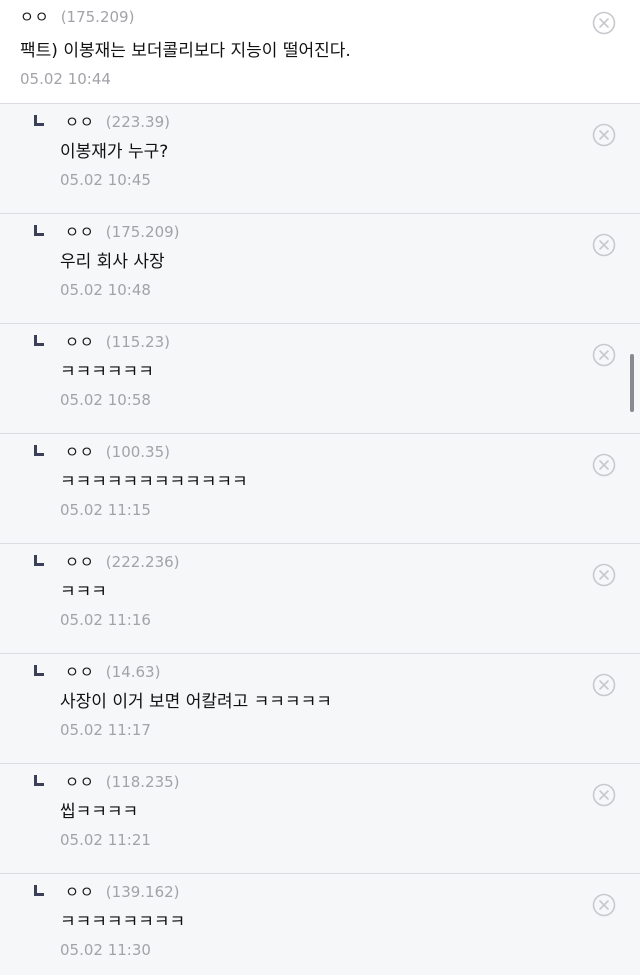 The image size is (640, 975). What do you see at coordinates (142, 562) in the screenshot?
I see `reply-ip: (222.236)` at bounding box center [142, 562].